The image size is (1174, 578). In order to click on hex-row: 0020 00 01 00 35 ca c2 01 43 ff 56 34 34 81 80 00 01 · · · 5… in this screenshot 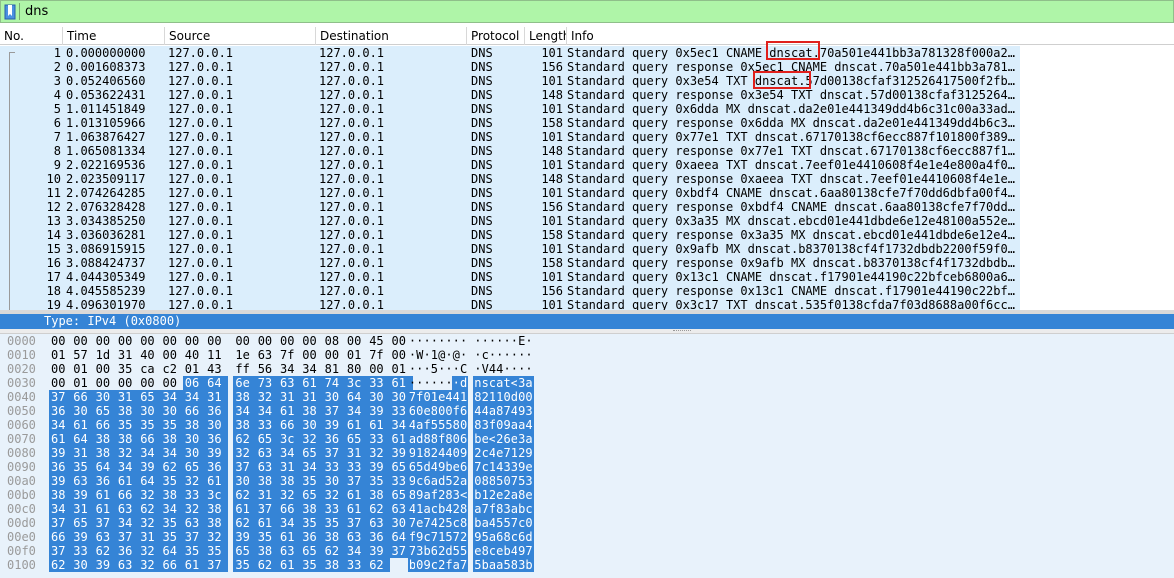, I will do `click(587, 369)`.